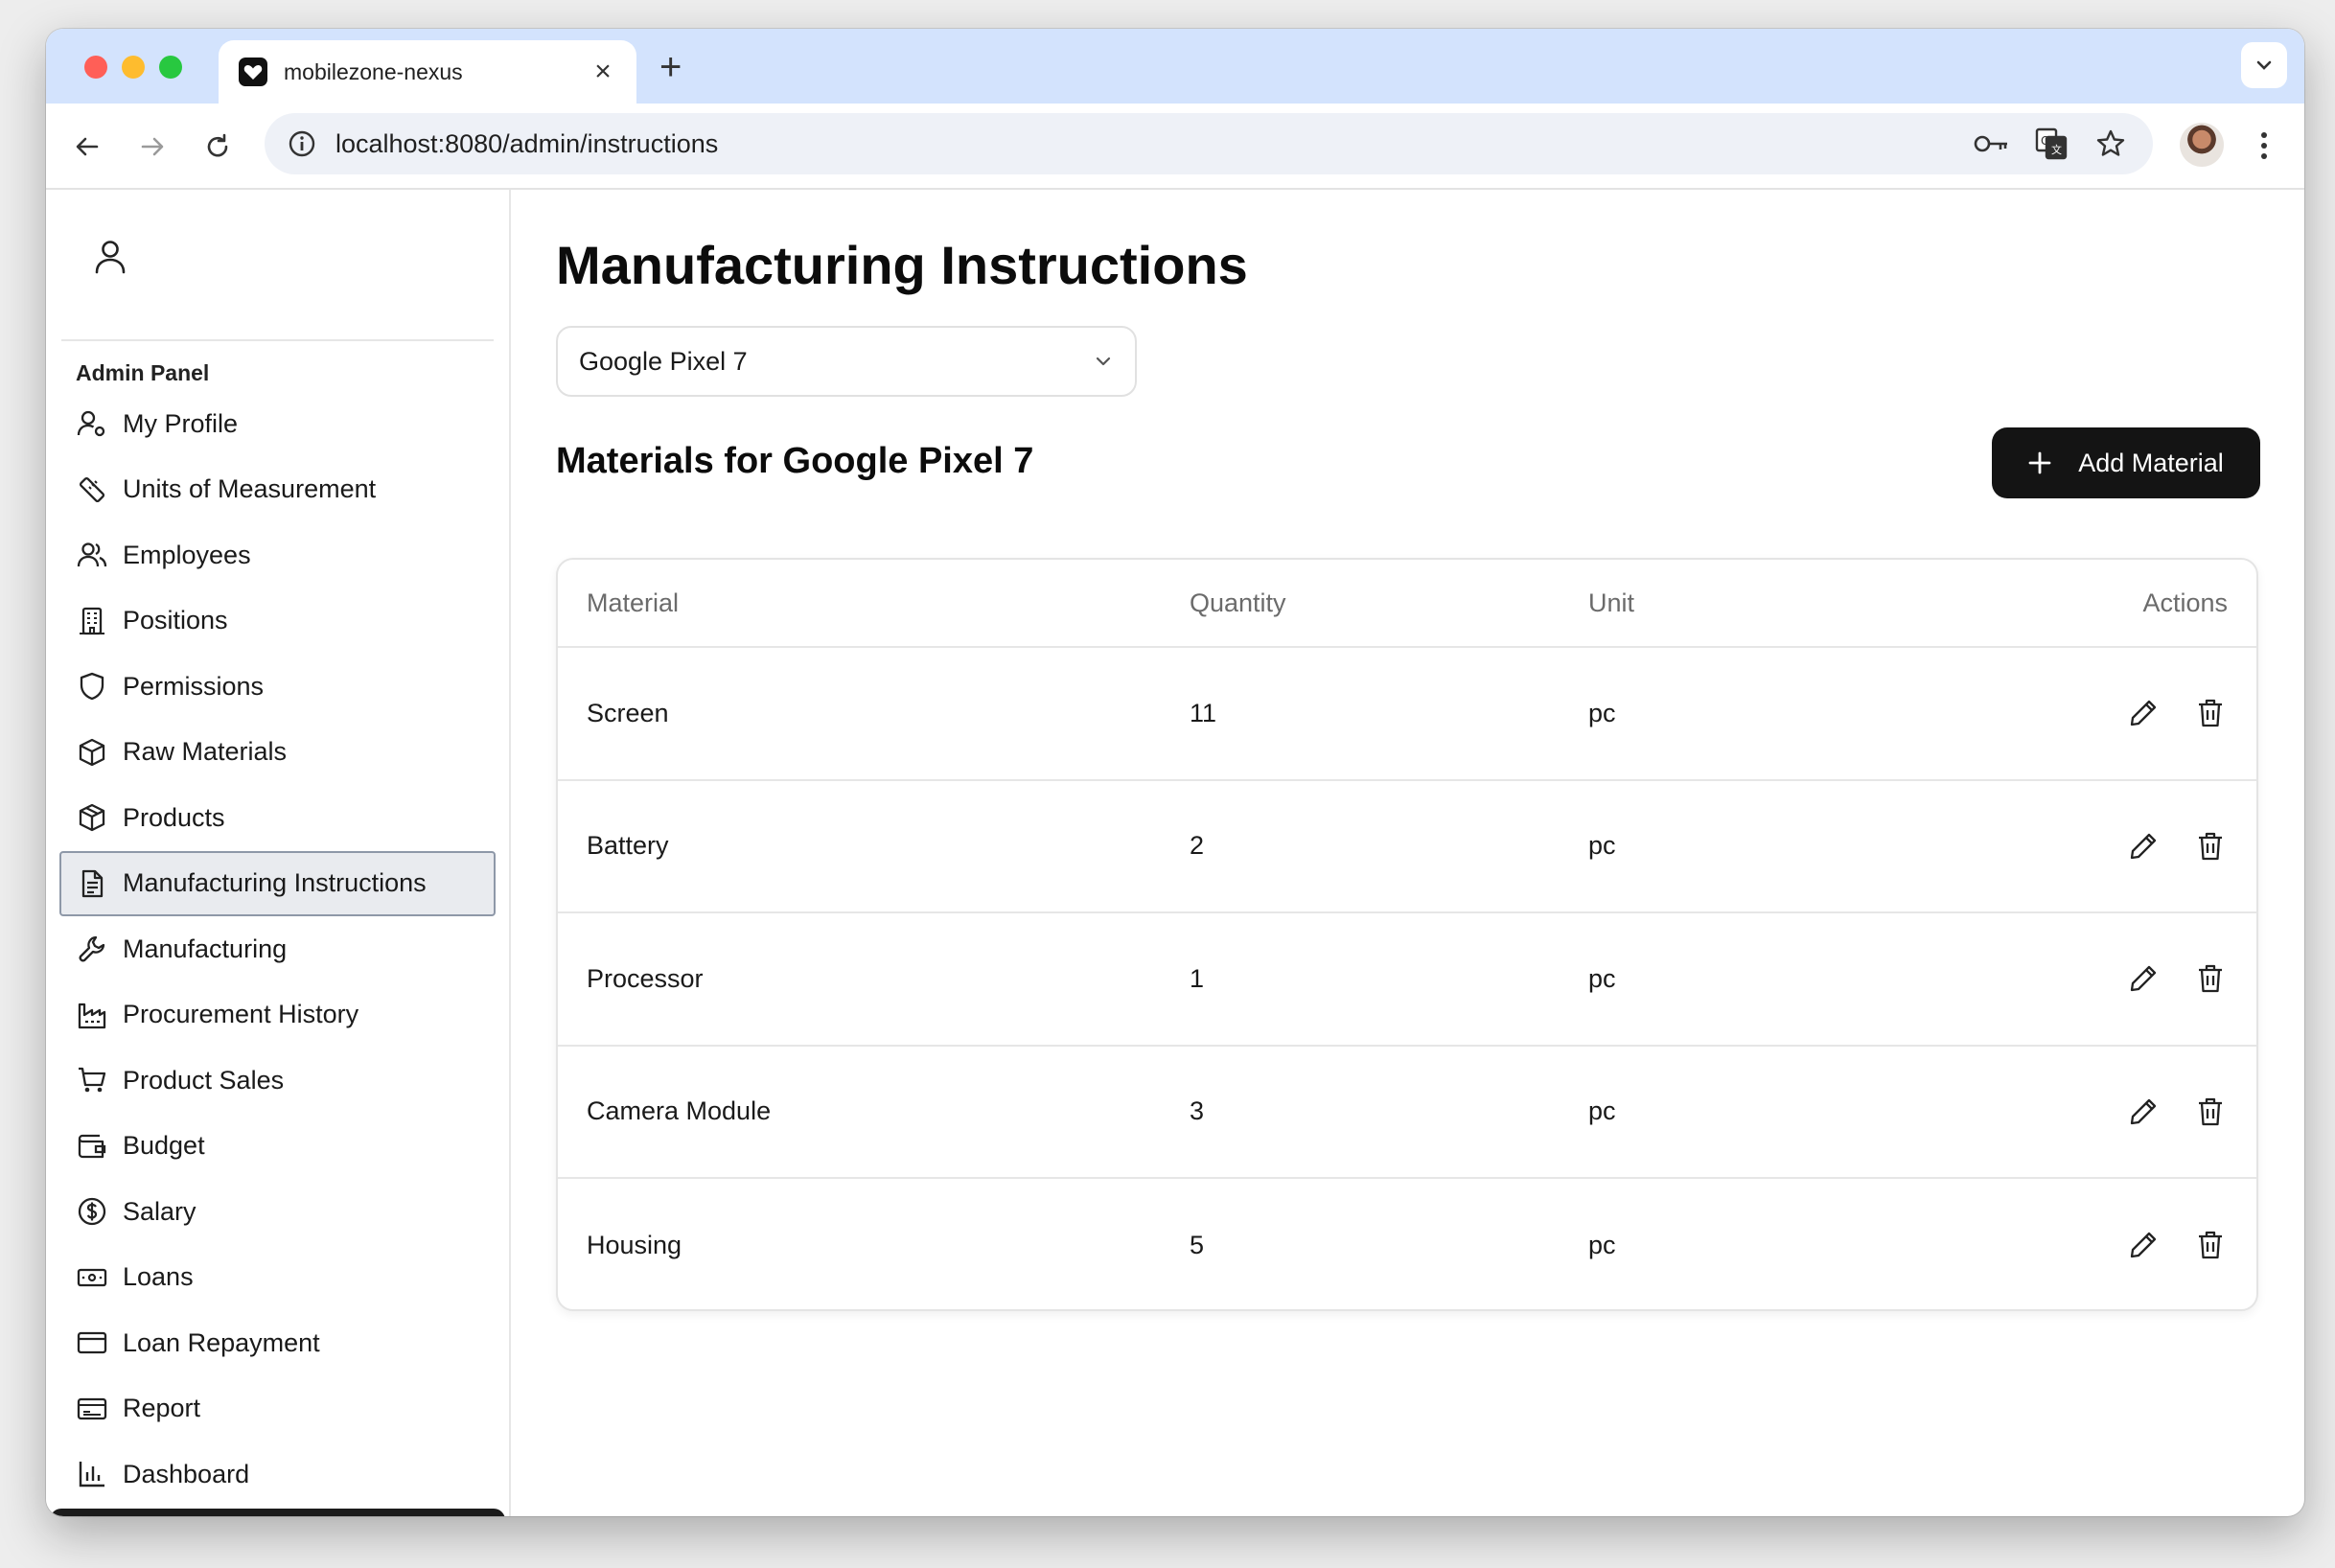 The width and height of the screenshot is (2335, 1568). What do you see at coordinates (170, 67) in the screenshot?
I see `maximize-window-button` at bounding box center [170, 67].